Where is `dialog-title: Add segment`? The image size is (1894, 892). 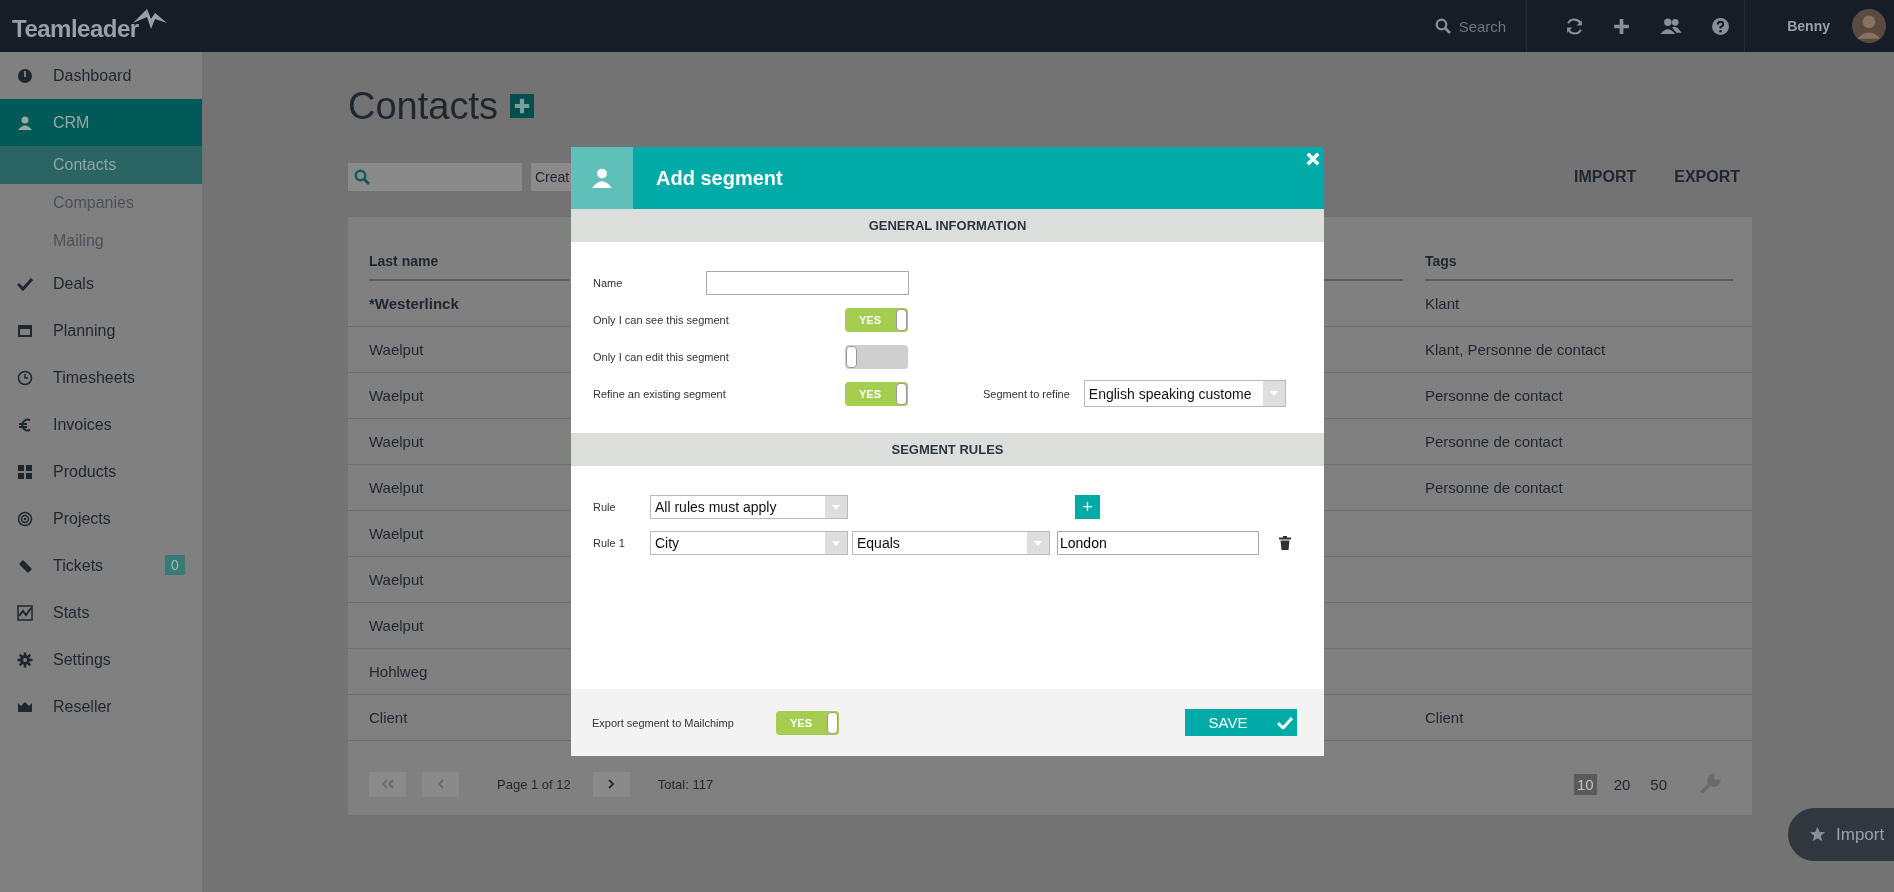 dialog-title: Add segment is located at coordinates (719, 178).